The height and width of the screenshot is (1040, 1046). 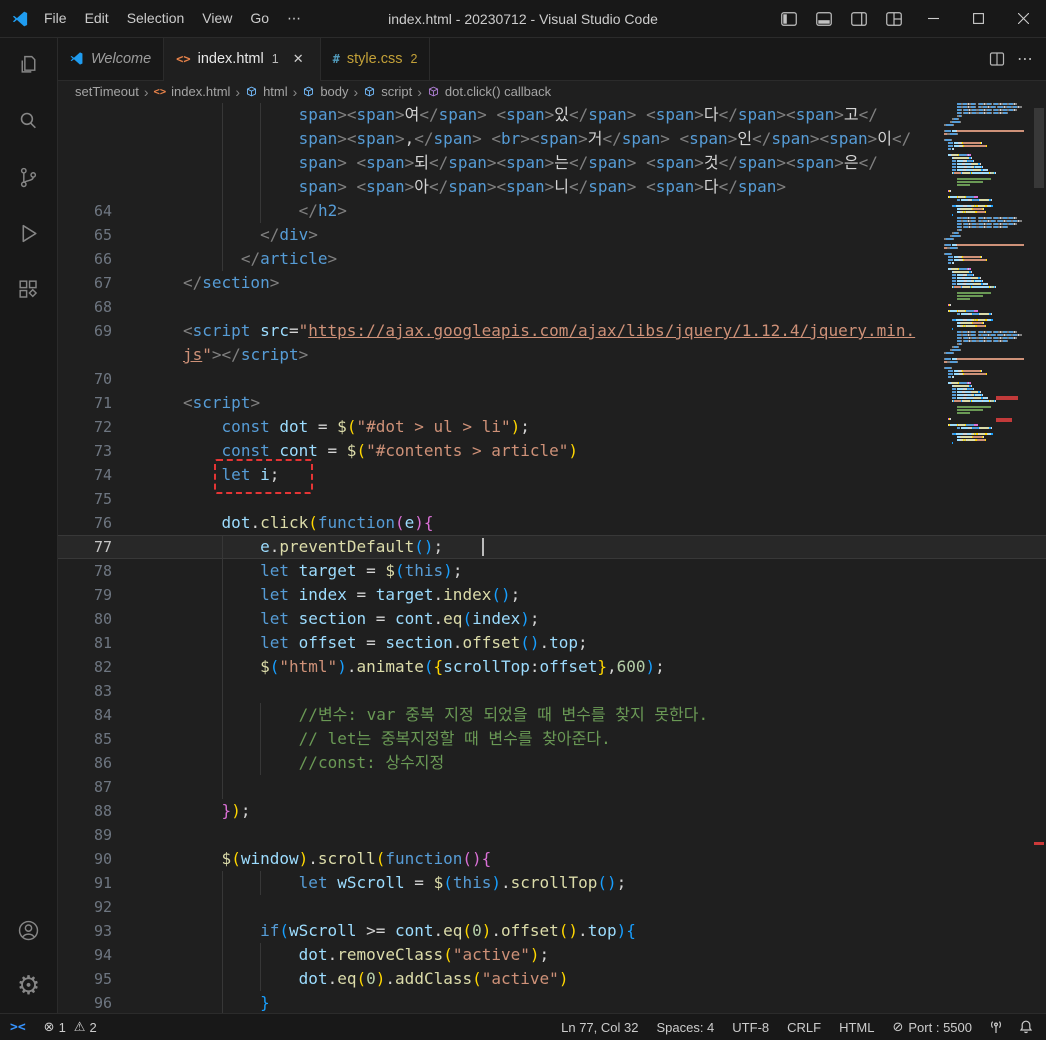 I want to click on line-number: 81, so click(x=84, y=643).